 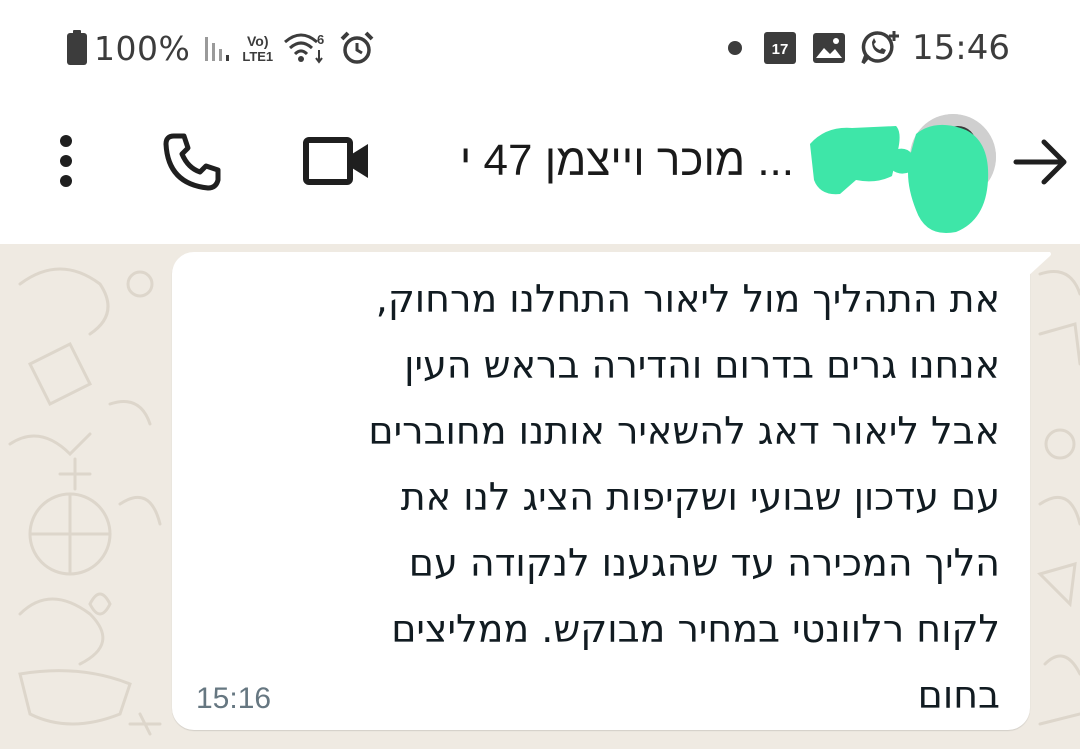 I want to click on calendar-icon: 17, so click(x=780, y=48).